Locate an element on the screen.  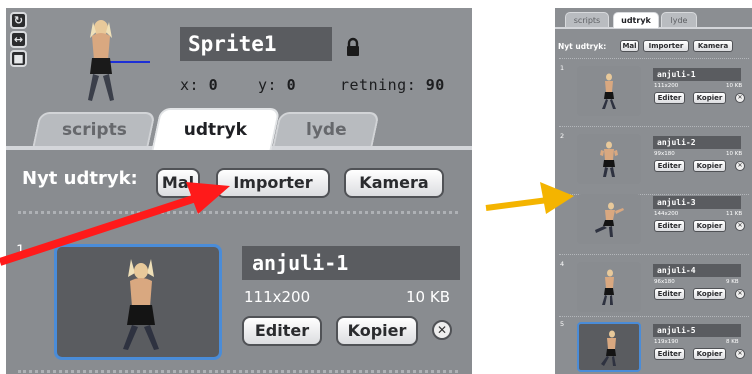
red-arrow-icon is located at coordinates (115, 224).